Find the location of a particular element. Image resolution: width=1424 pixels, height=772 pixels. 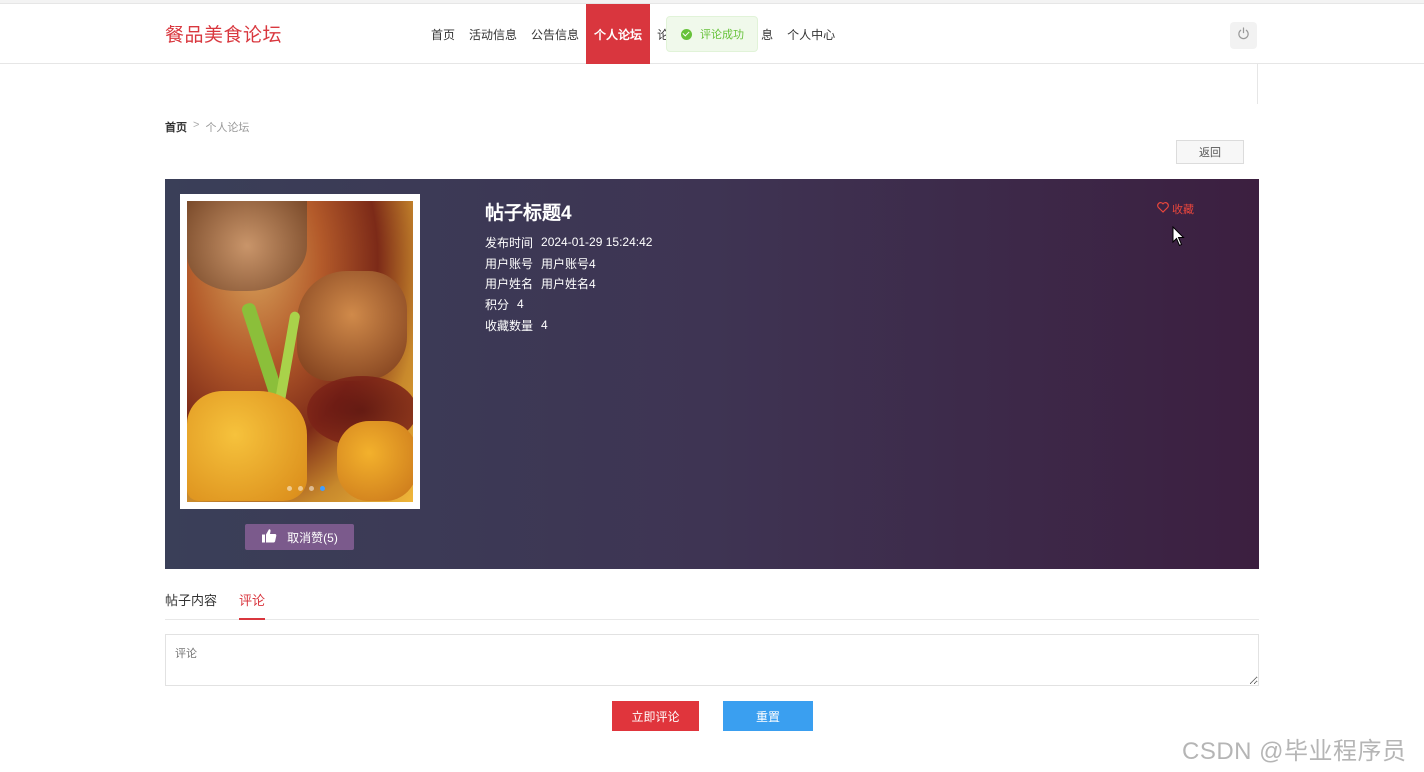

power-button is located at coordinates (1243, 35).